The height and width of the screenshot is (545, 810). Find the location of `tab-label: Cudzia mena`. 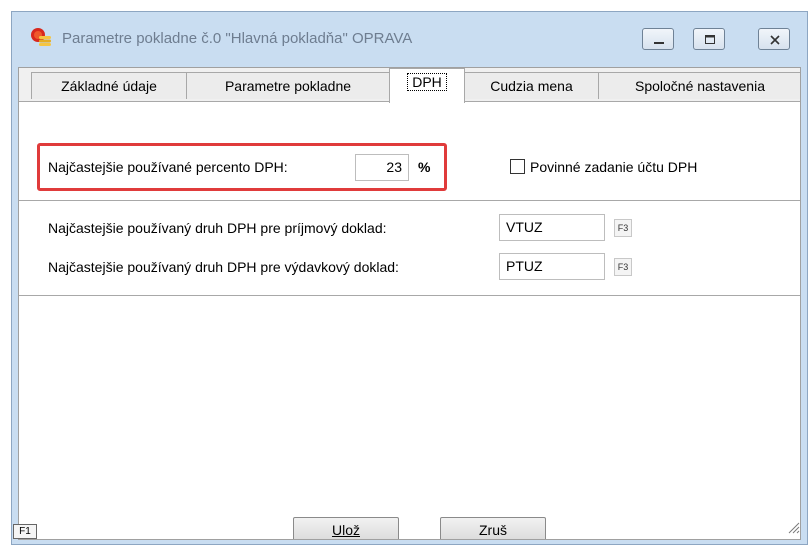

tab-label: Cudzia mena is located at coordinates (531, 86).